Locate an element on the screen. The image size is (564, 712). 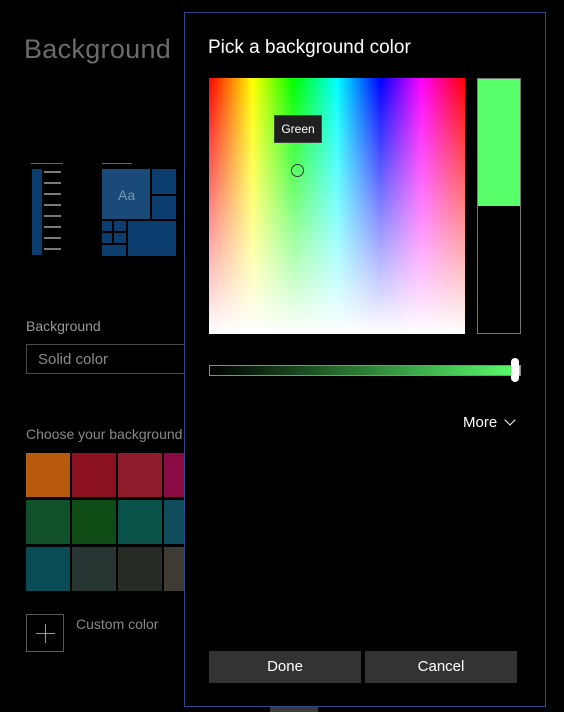
preview-thumbnail-tiles: Aa is located at coordinates (139, 209).